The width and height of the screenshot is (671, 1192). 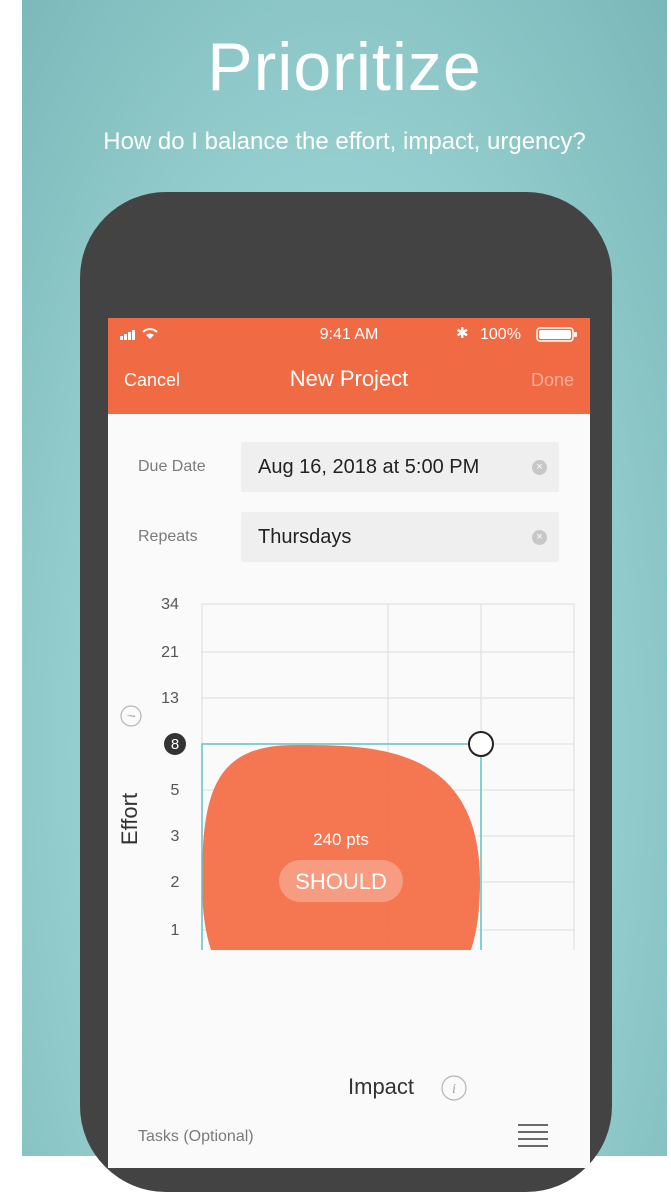 I want to click on impact-info-icon: i, so click(x=454, y=1088).